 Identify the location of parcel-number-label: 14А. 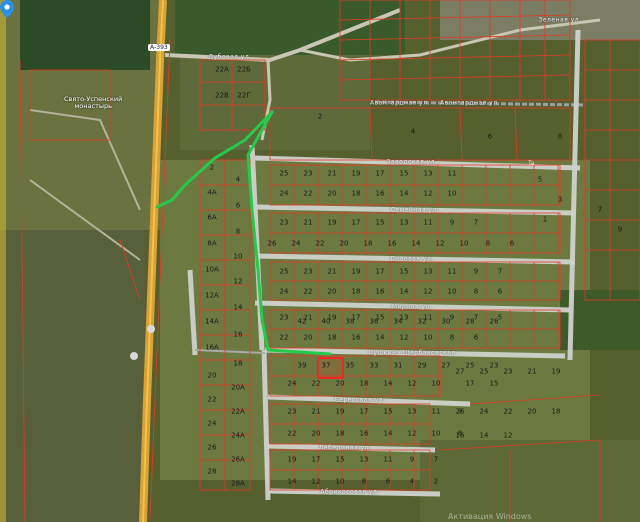
(212, 322).